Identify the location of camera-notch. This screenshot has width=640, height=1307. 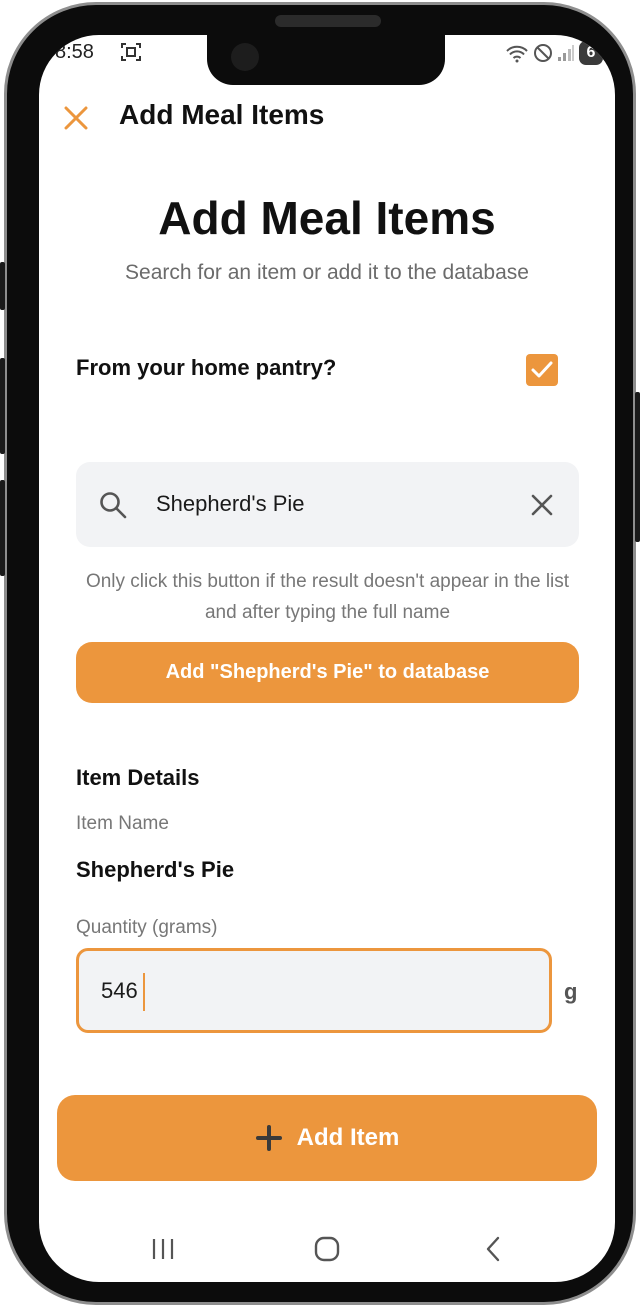
(326, 60).